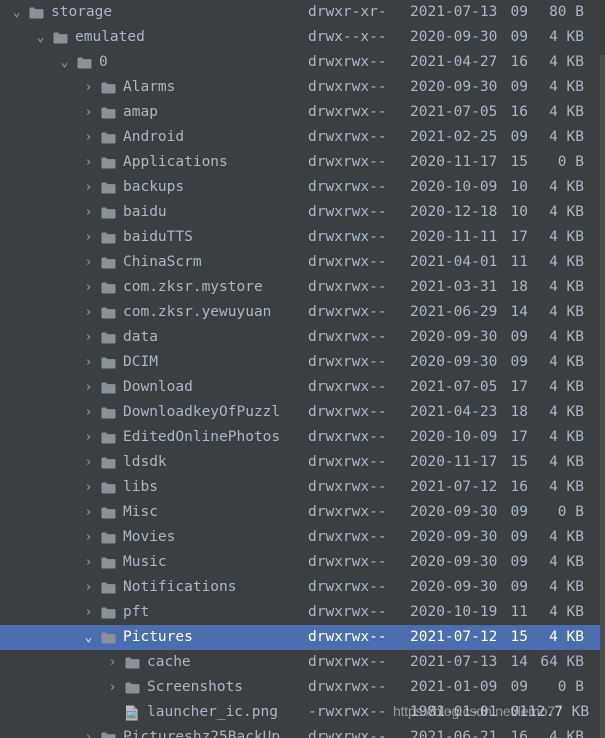  Describe the element at coordinates (302, 512) in the screenshot. I see `tree-row-folder: › Misc drwxrwx-- 2020-09-30 09 0 B` at that location.